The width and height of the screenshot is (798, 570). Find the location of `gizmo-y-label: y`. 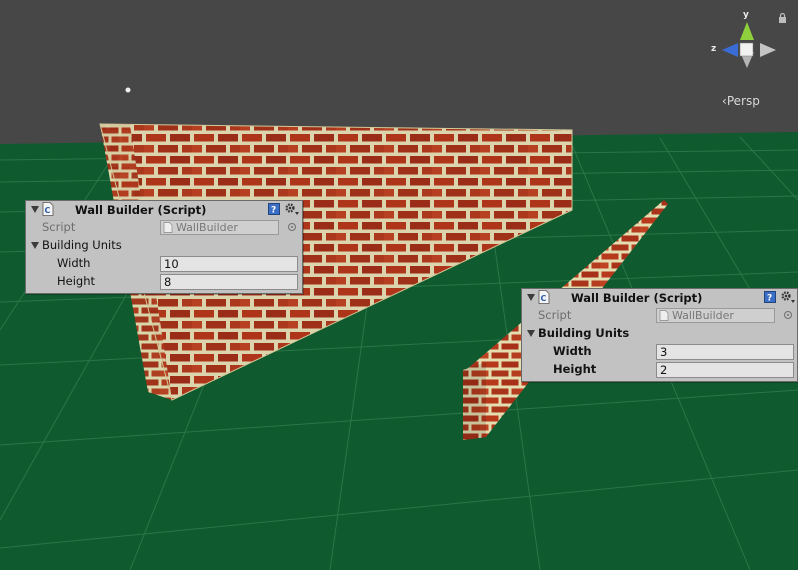

gizmo-y-label: y is located at coordinates (746, 15).